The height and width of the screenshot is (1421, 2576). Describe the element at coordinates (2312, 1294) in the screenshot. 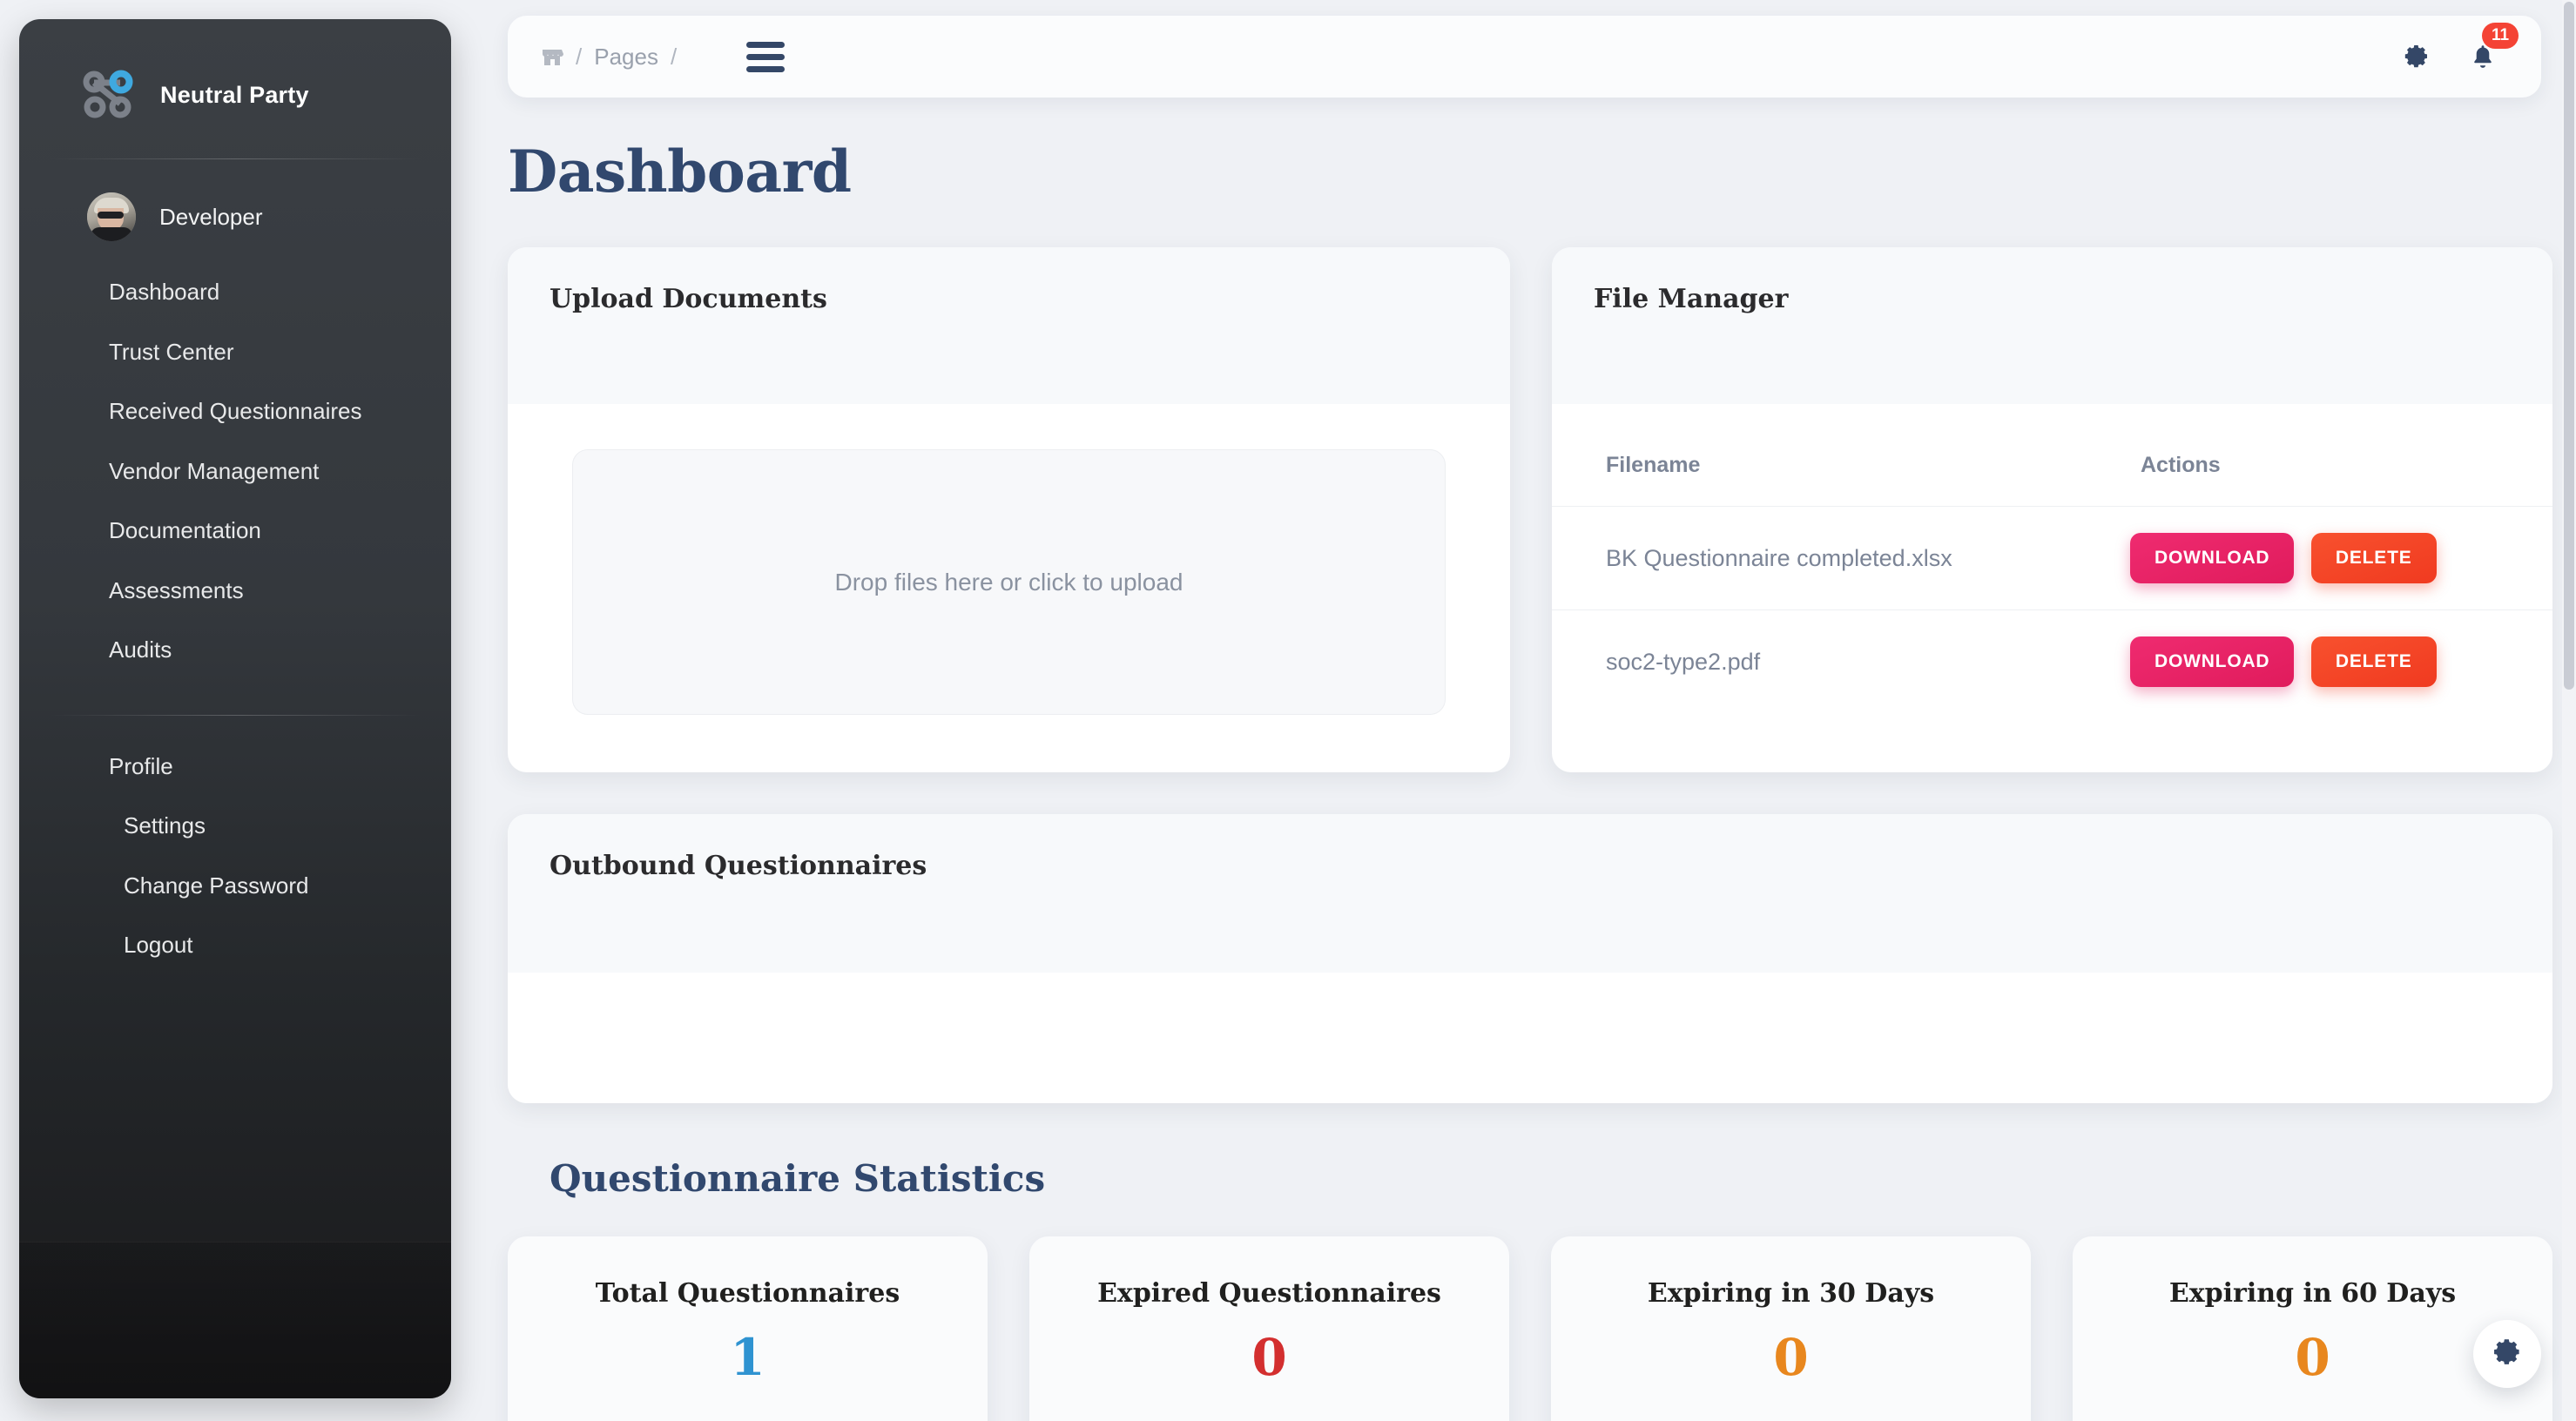

I see `stat-label: Expiring in 60 Days` at that location.